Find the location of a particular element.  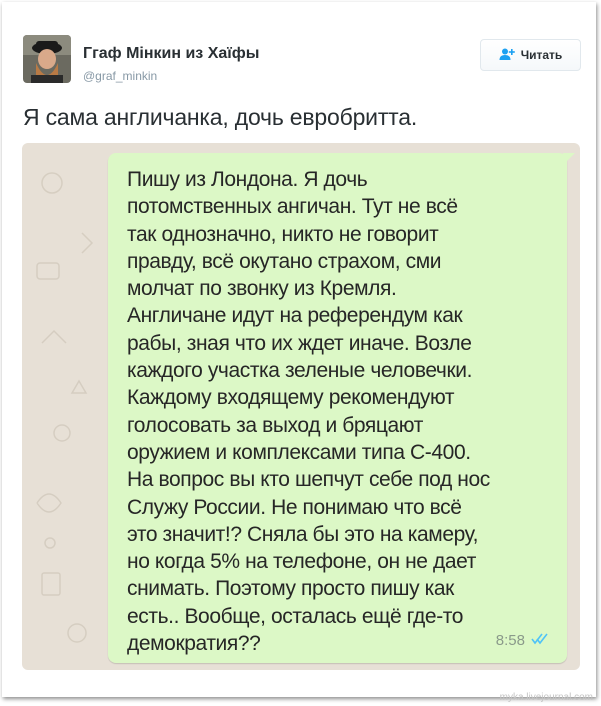

message-time: 8:58 is located at coordinates (510, 640).